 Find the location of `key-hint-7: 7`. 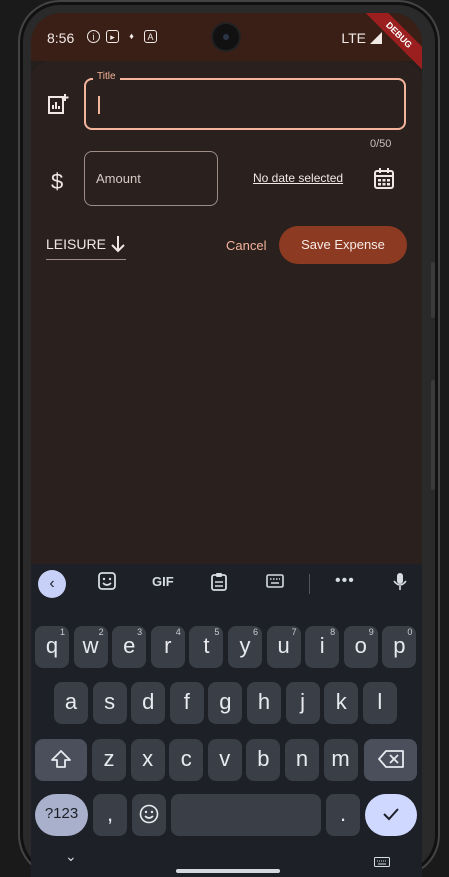

key-hint-7: 7 is located at coordinates (294, 632).